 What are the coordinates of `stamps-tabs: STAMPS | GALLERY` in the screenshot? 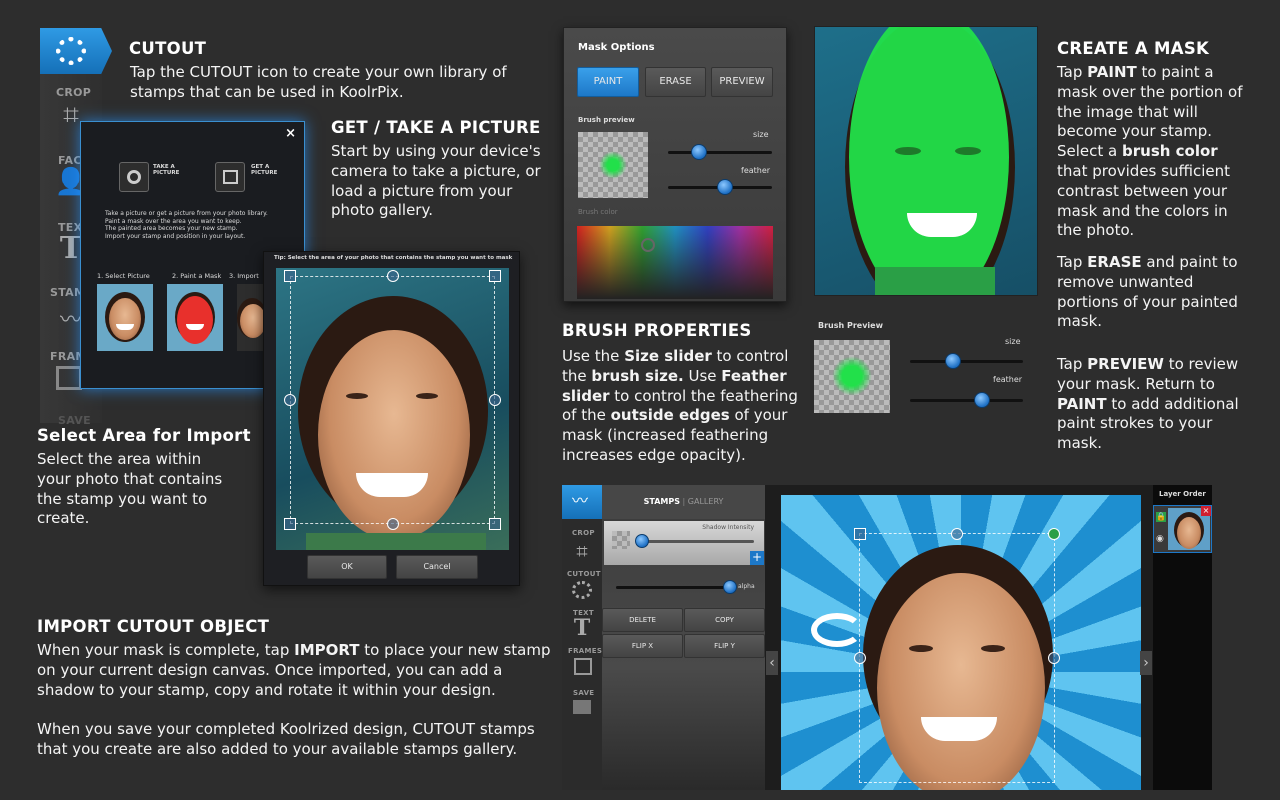 It's located at (683, 502).